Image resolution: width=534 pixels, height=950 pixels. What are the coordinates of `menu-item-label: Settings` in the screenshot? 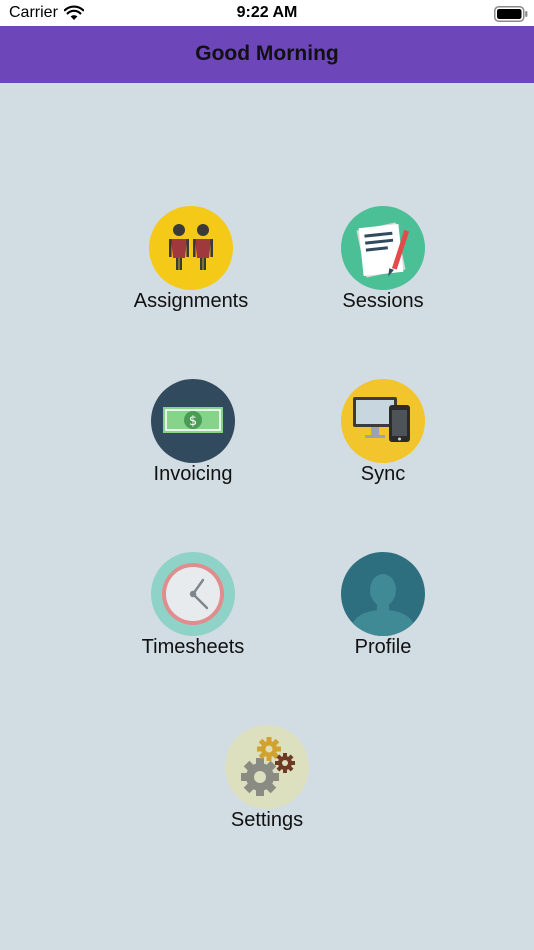 It's located at (267, 820).